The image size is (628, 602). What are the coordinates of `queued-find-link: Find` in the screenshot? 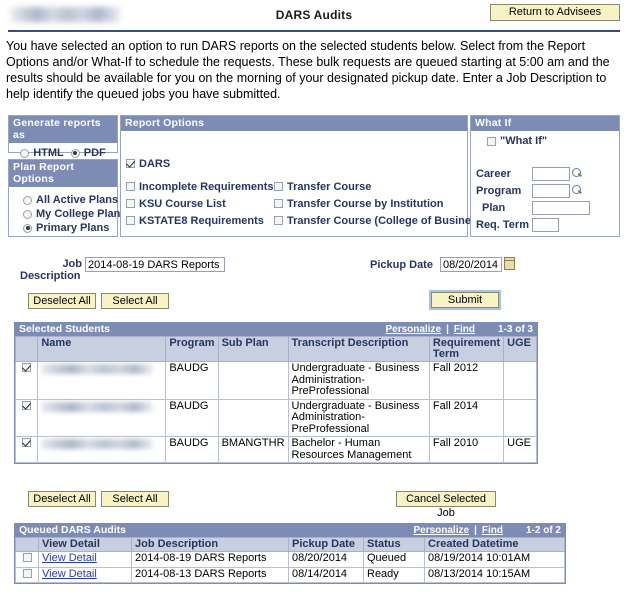 It's located at (492, 530).